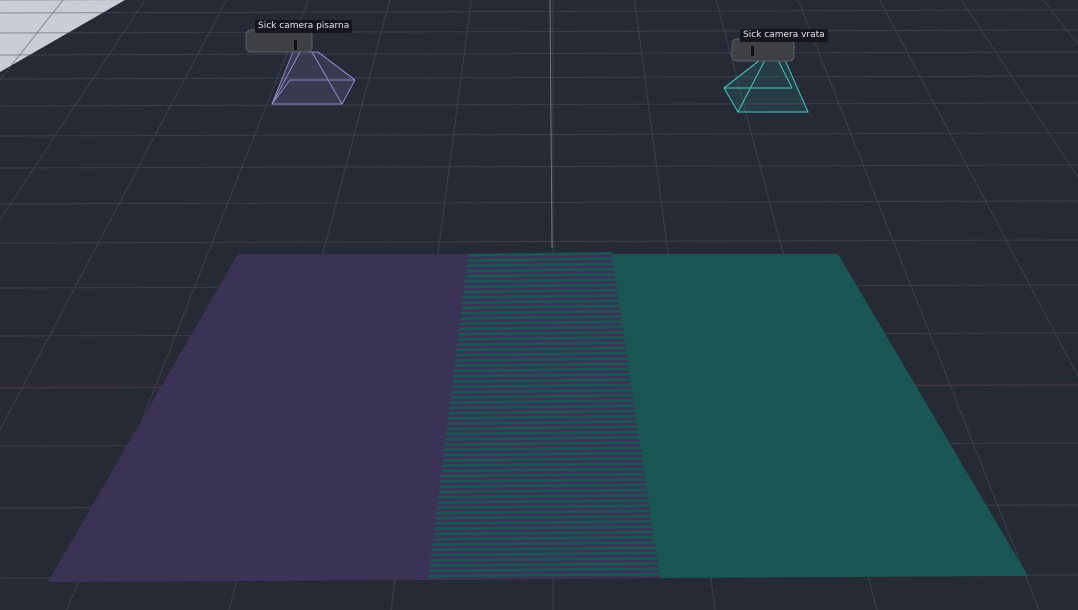 The height and width of the screenshot is (610, 1078). Describe the element at coordinates (295, 45) in the screenshot. I see `camera-pisarna-lens` at that location.